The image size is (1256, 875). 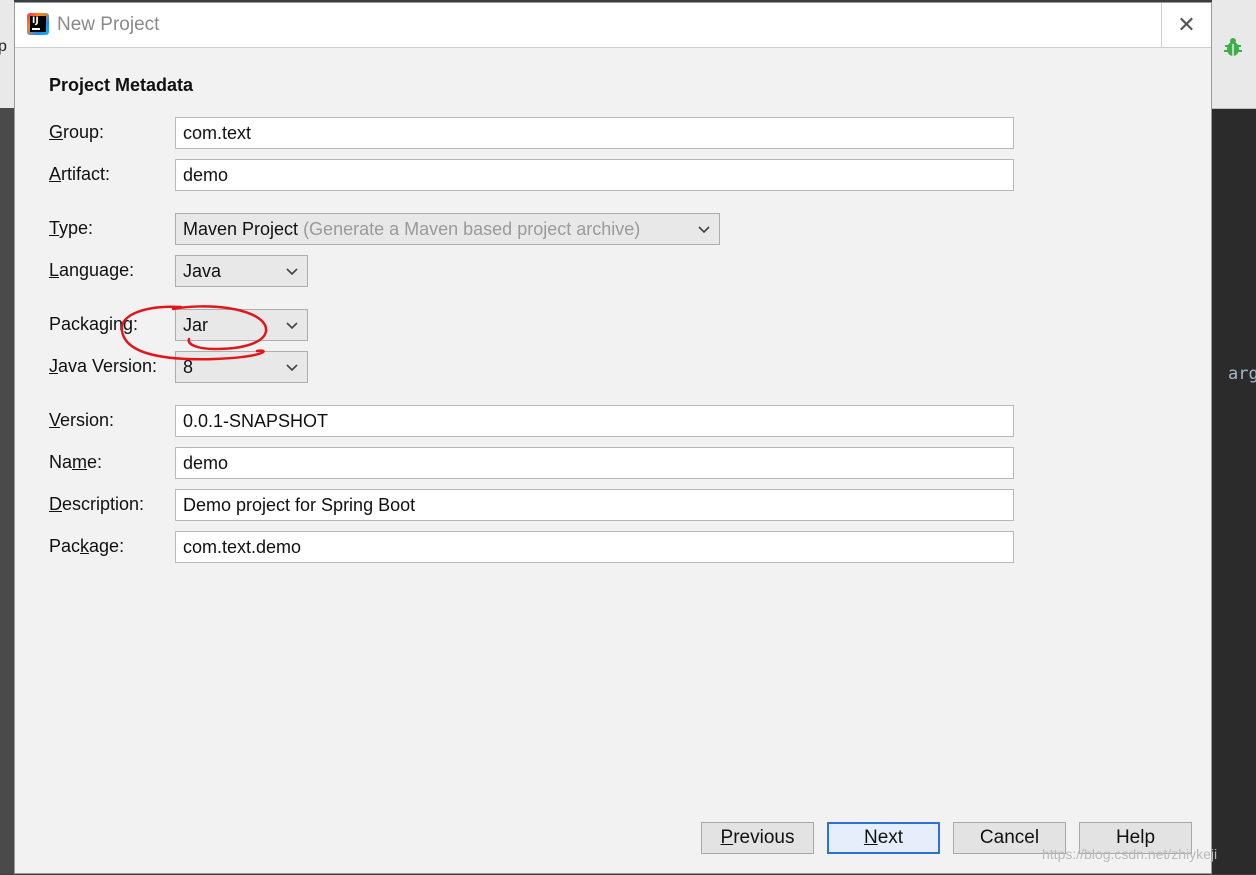 I want to click on ide-left-text: p, so click(x=3, y=46).